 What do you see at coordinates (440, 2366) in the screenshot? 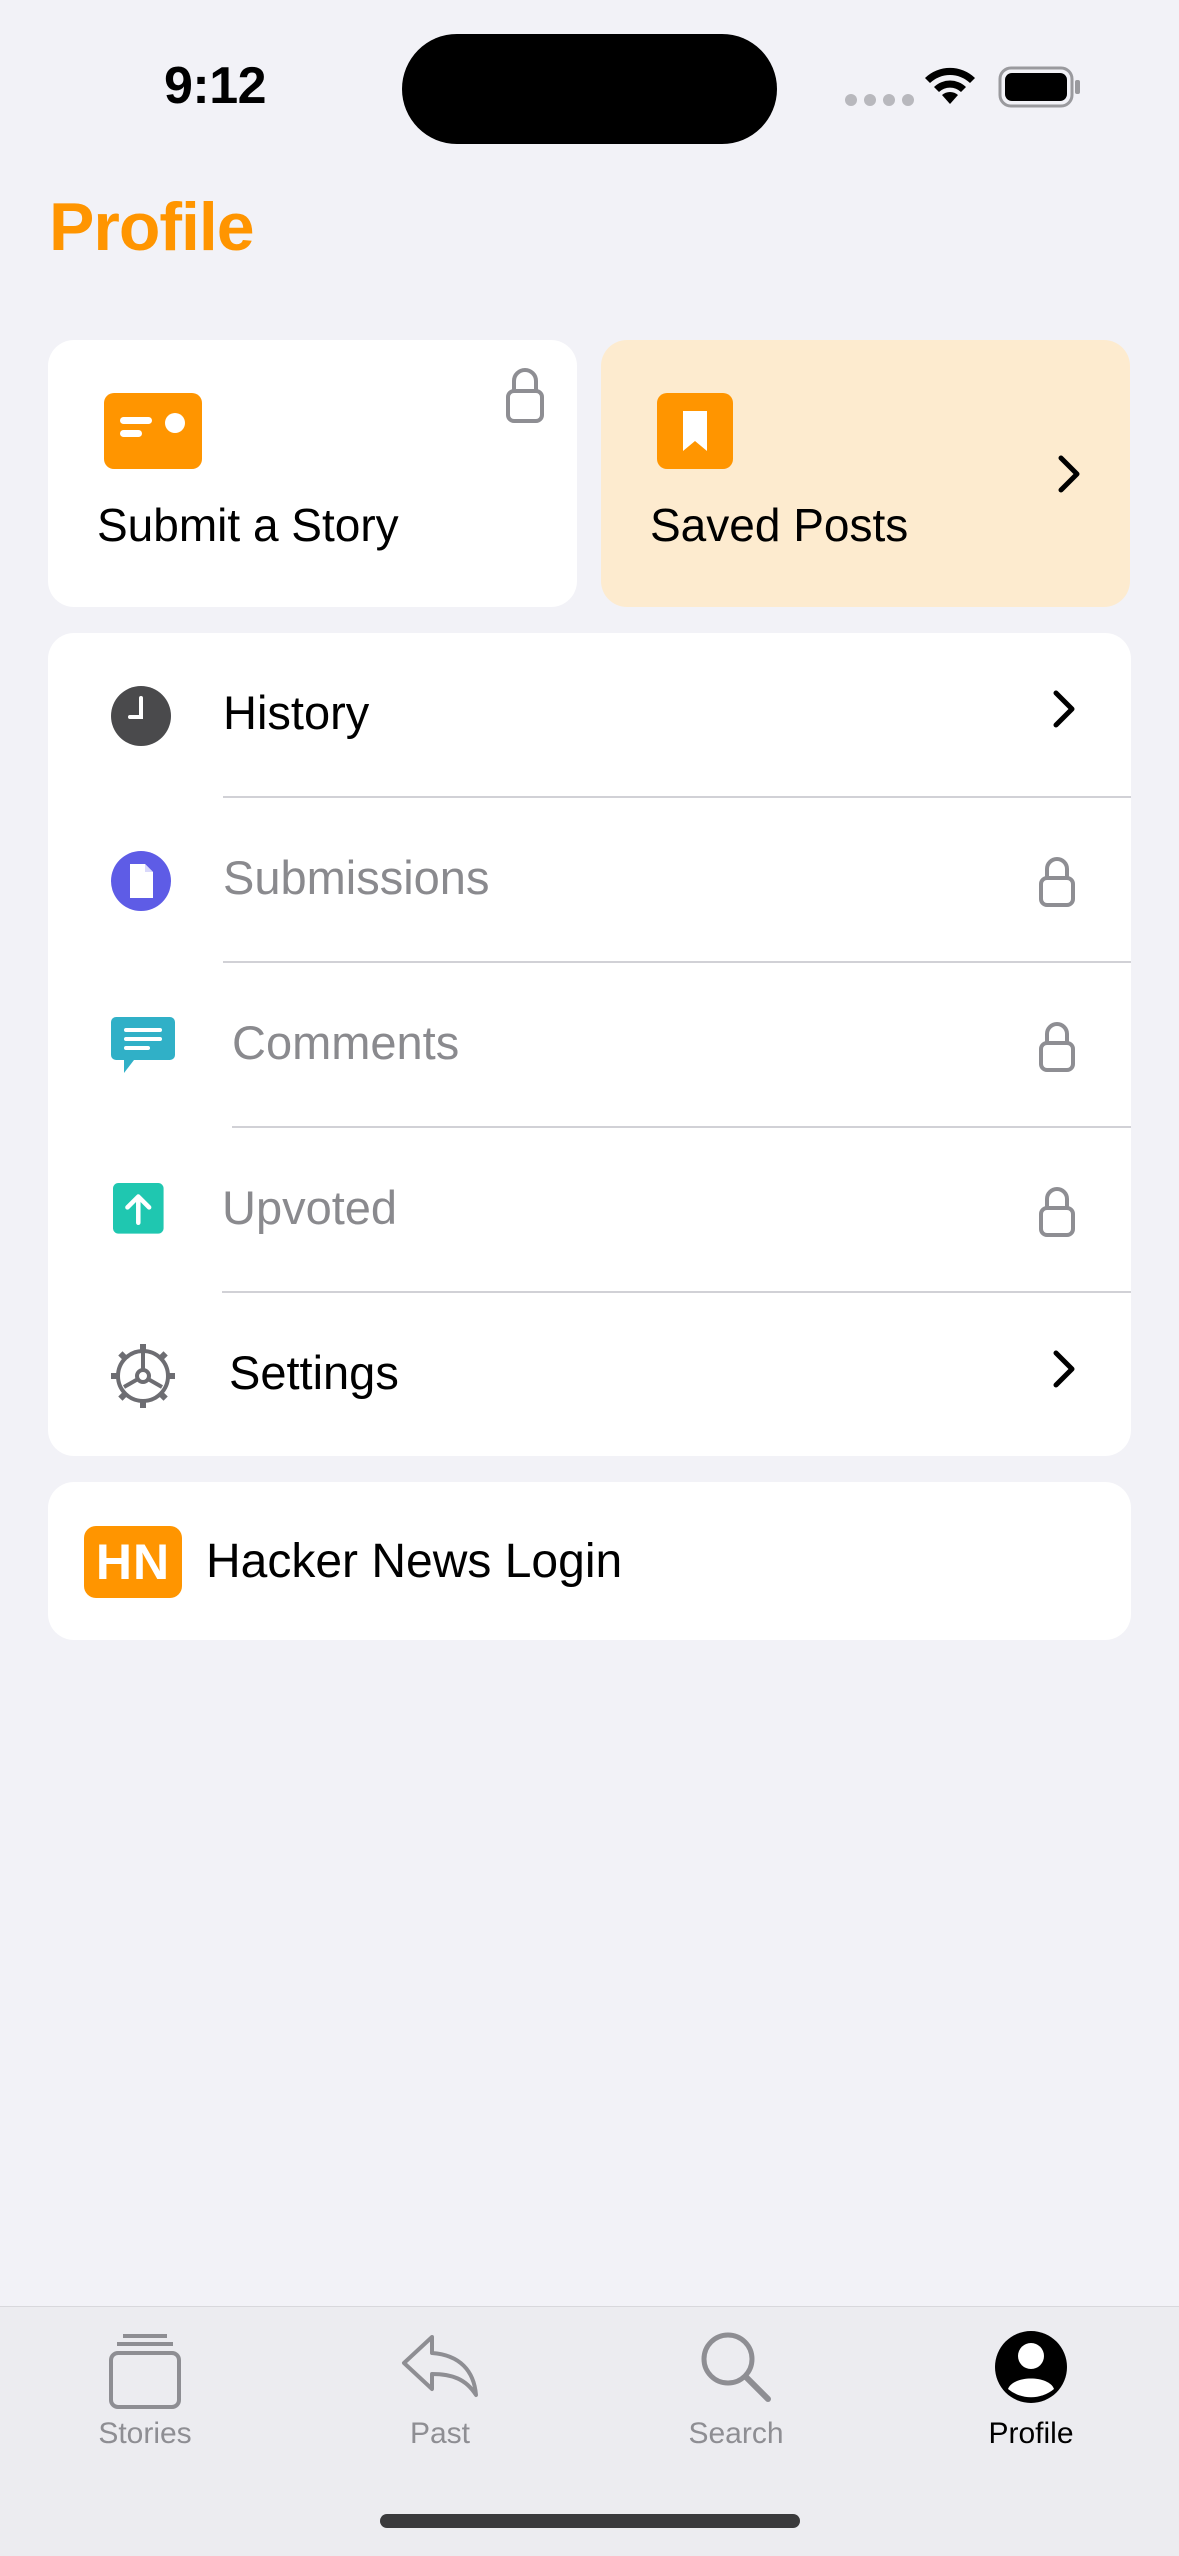
I see `reply-arrow-icon` at bounding box center [440, 2366].